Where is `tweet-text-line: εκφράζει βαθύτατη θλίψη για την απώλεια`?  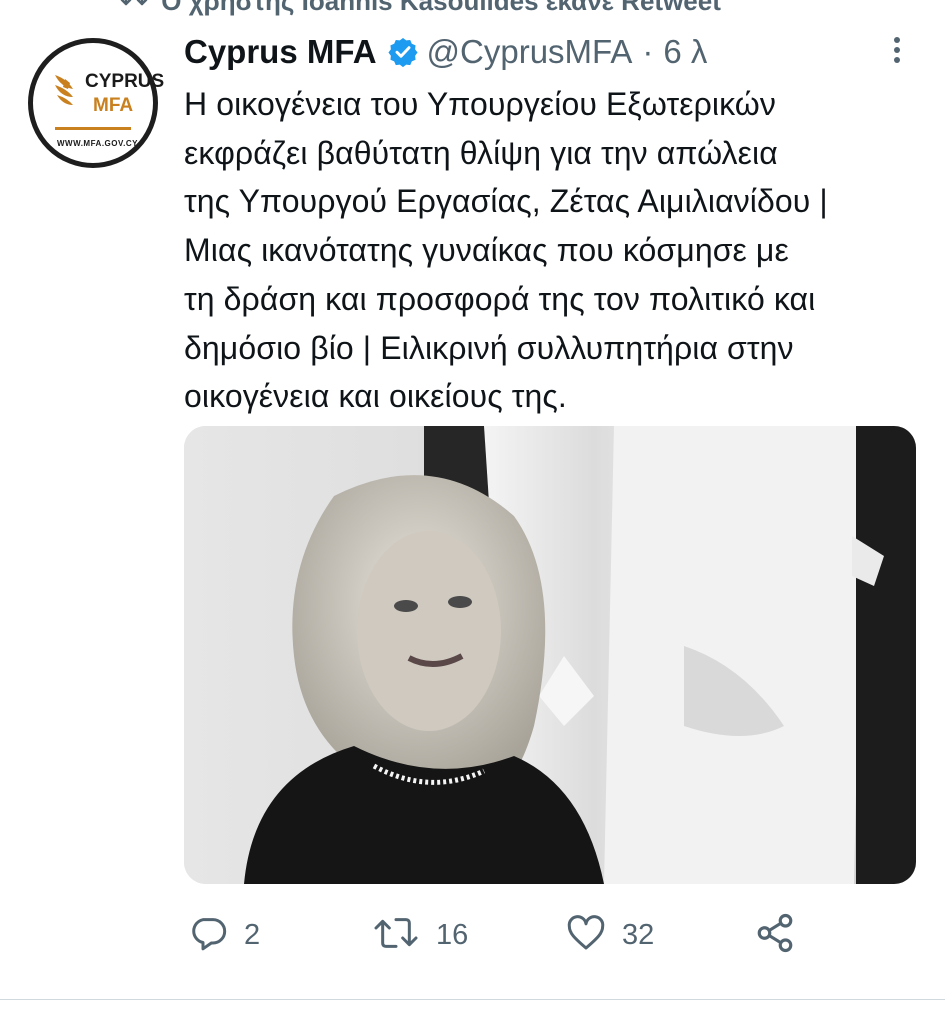 tweet-text-line: εκφράζει βαθύτατη θλίψη για την απώλεια is located at coordinates (481, 152).